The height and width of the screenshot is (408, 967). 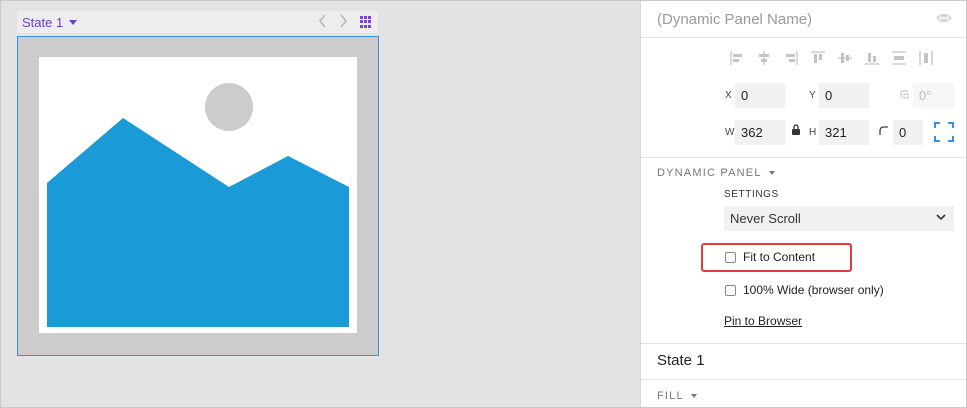 I want to click on sun-shape, so click(x=229, y=107).